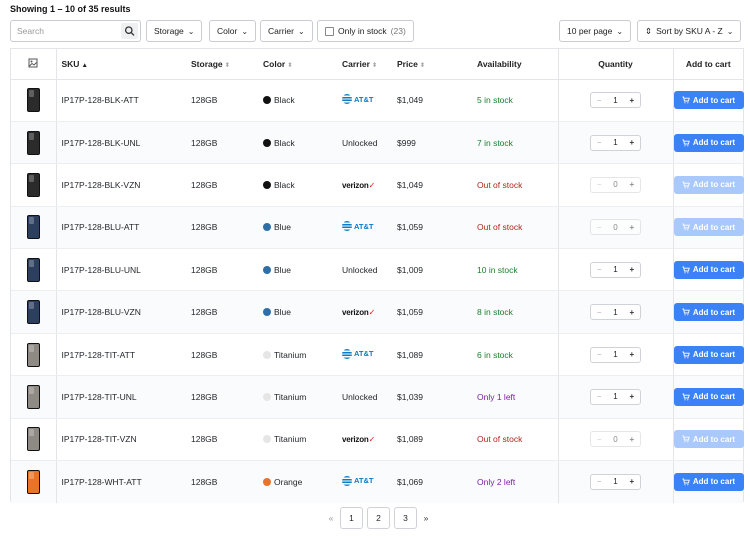 The image size is (750, 536). What do you see at coordinates (233, 31) in the screenshot?
I see `color-filter-dropdown: Color ⌄` at bounding box center [233, 31].